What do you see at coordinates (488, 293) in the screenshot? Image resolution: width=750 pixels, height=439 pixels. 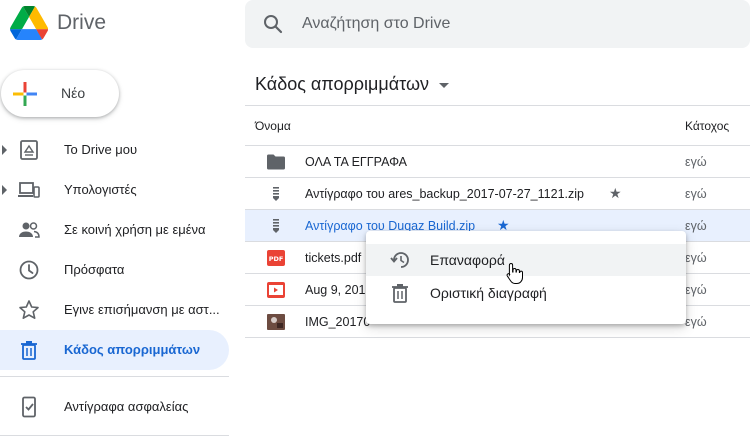 I see `menu-item-label: Οριστική διαγραφή` at bounding box center [488, 293].